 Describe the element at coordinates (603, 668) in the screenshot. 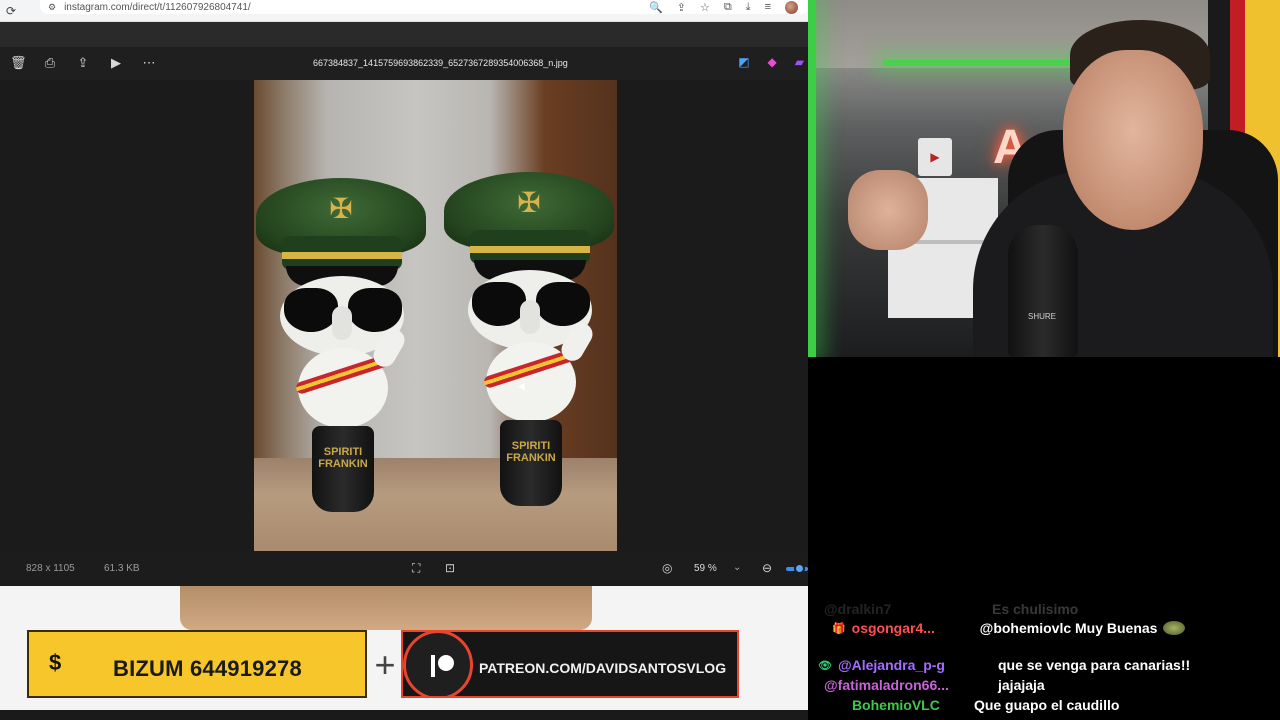

I see `patreon-text: PATREON.COM/DAVIDSANTOSVLOG` at that location.